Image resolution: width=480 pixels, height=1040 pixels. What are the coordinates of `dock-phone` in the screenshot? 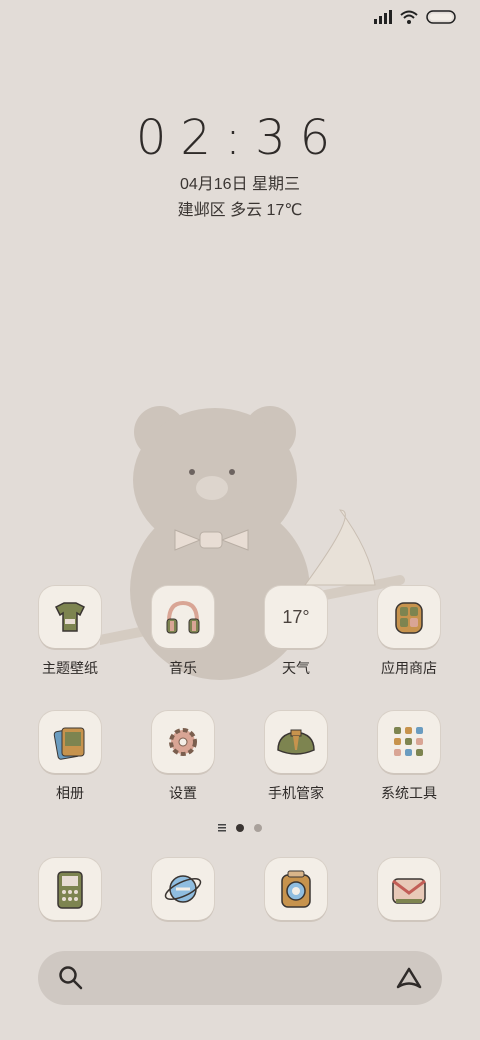 It's located at (70, 889).